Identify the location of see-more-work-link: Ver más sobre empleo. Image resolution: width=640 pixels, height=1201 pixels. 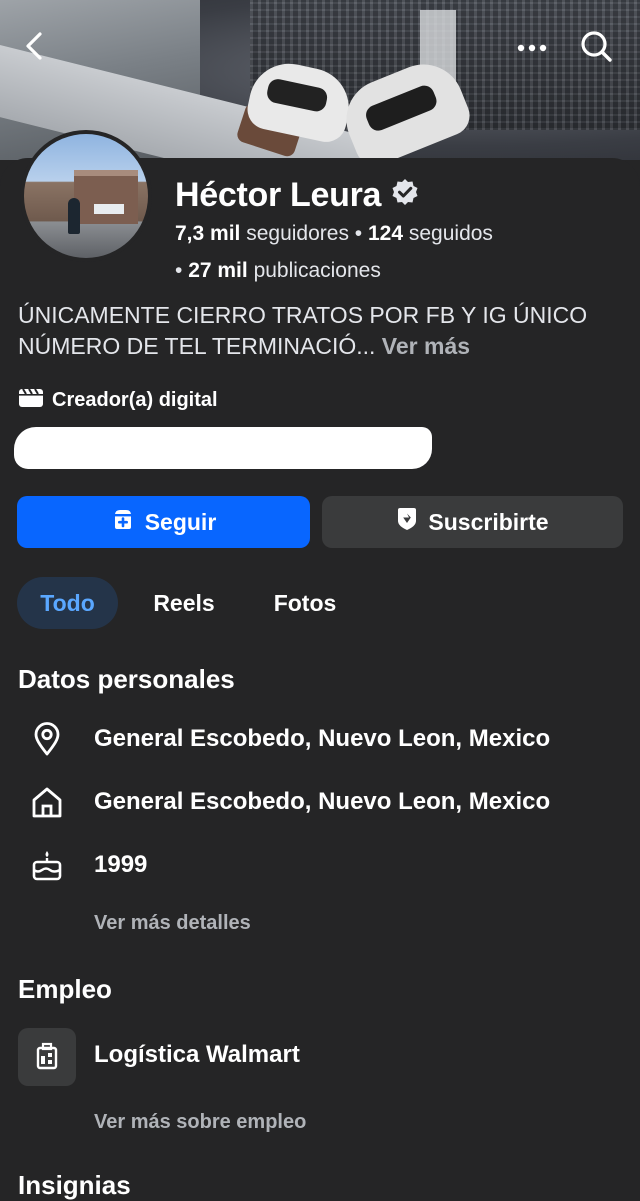
(200, 1122).